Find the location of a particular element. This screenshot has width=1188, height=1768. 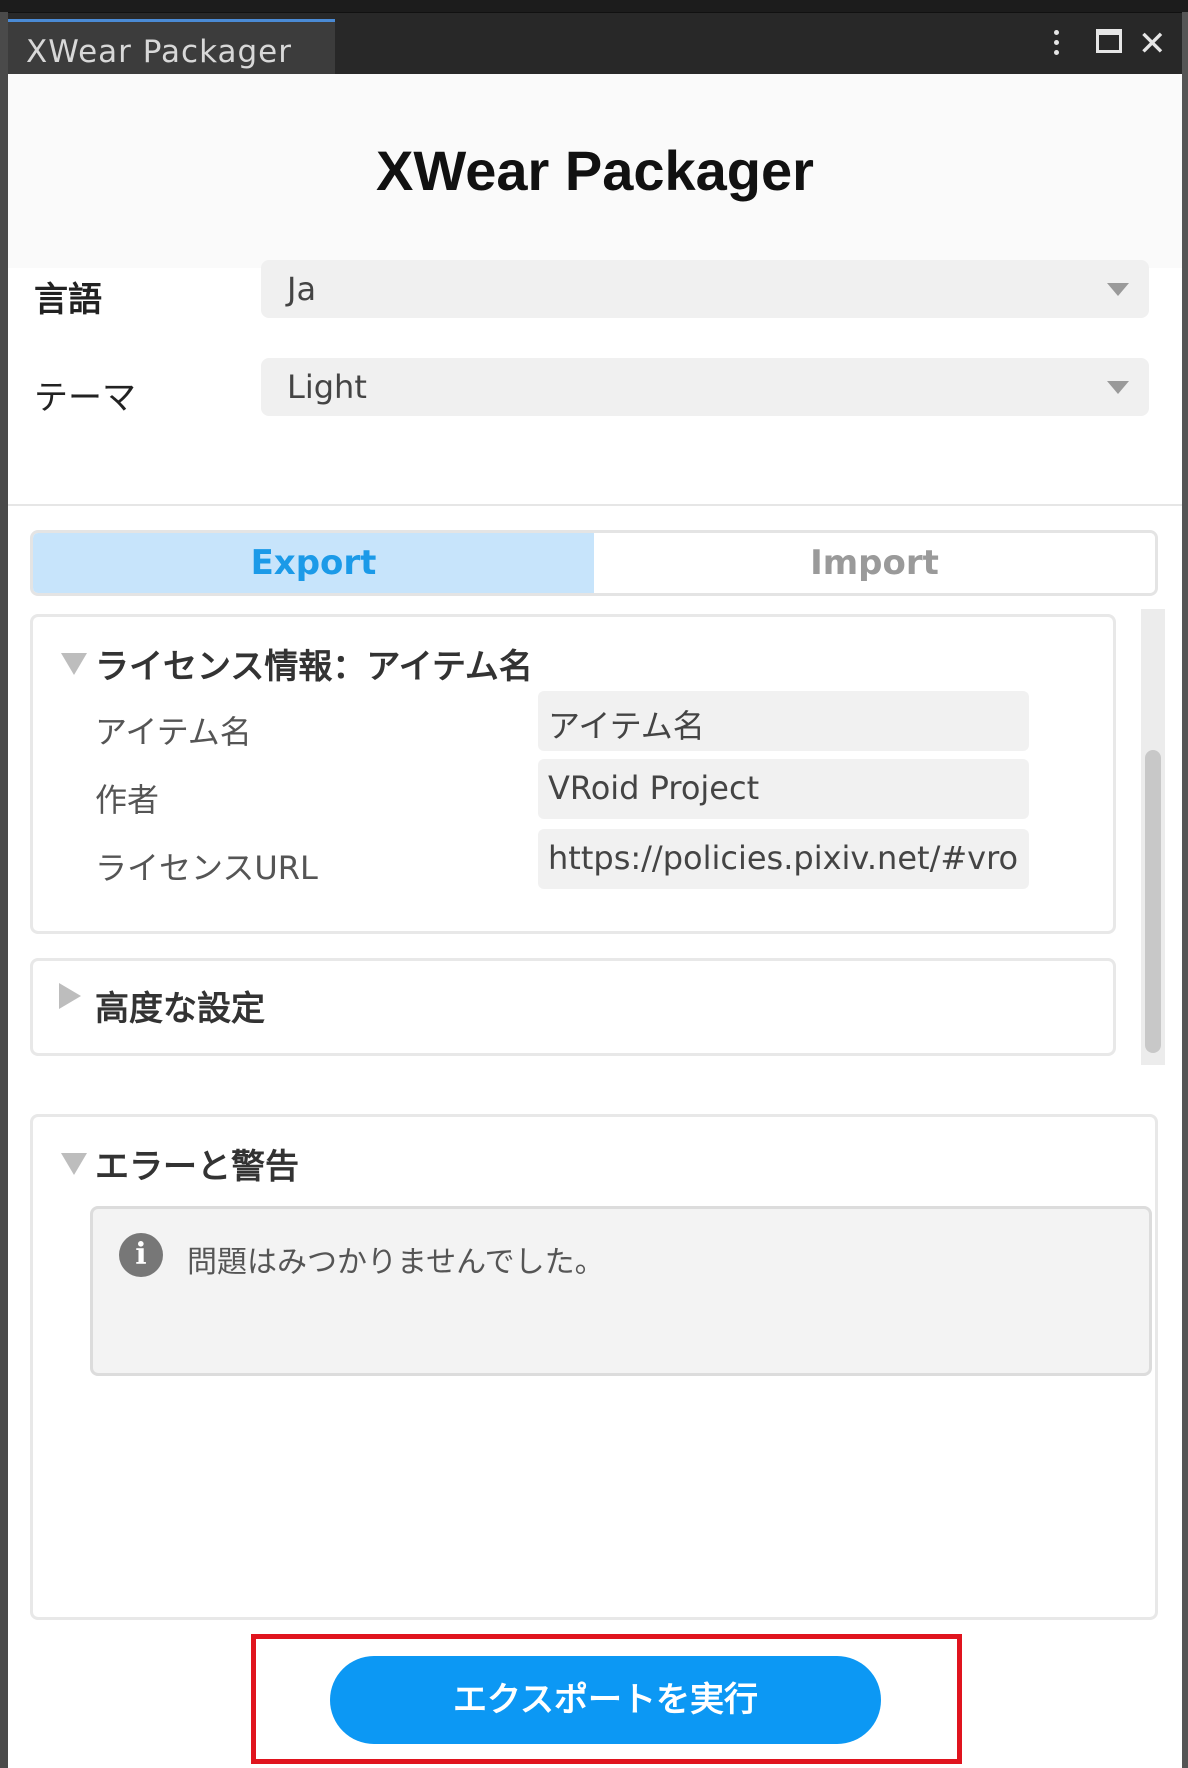

right-editor-strip is located at coordinates (1185, 890).